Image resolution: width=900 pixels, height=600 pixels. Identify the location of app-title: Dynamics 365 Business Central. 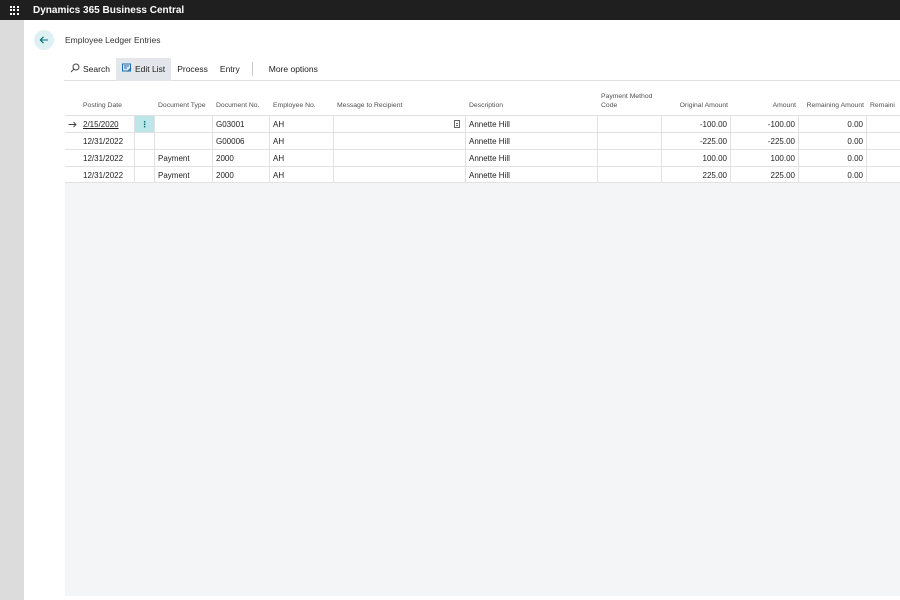
(108, 10).